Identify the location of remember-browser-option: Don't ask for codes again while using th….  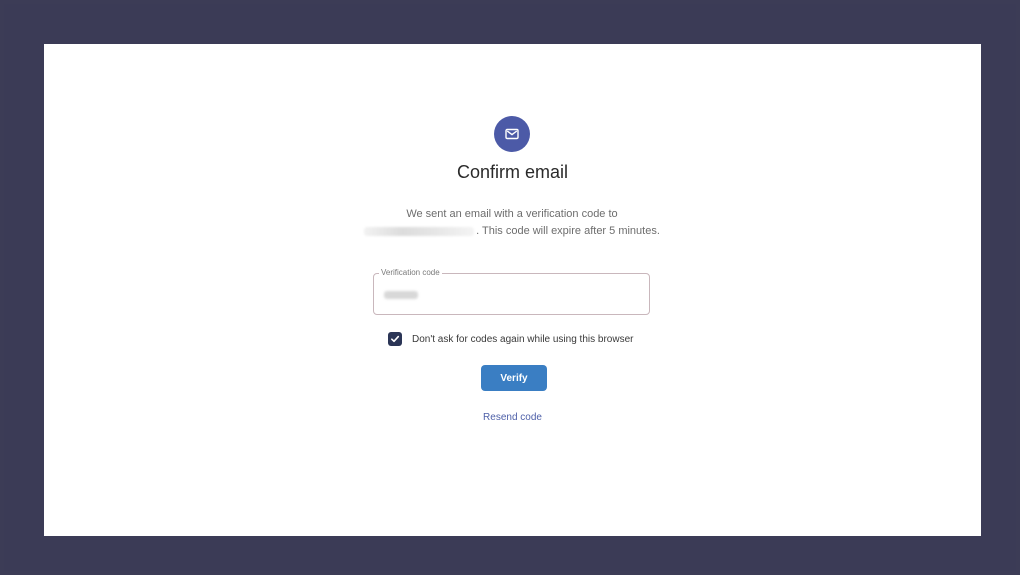
(510, 339).